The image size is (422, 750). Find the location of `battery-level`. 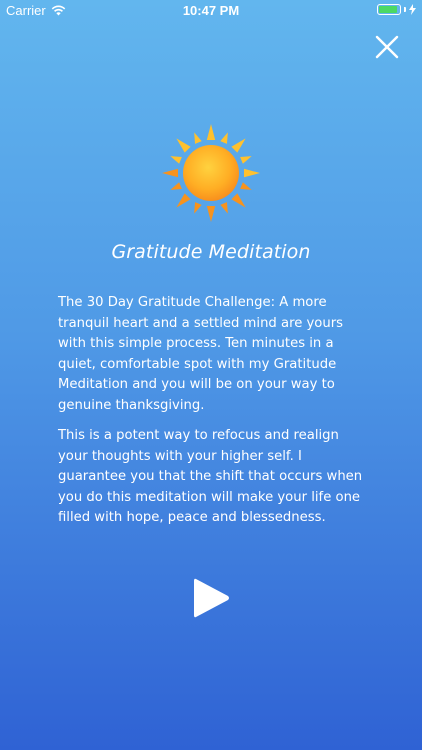

battery-level is located at coordinates (388, 9).